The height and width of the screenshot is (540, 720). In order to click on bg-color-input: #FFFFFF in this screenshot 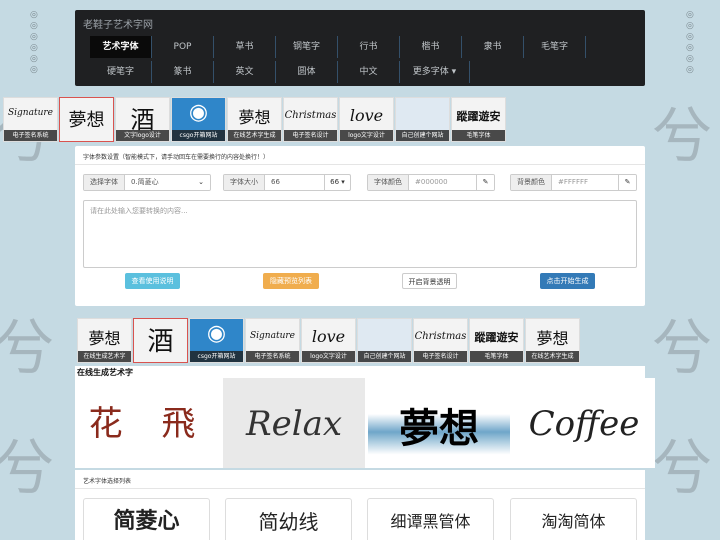, I will do `click(585, 182)`.